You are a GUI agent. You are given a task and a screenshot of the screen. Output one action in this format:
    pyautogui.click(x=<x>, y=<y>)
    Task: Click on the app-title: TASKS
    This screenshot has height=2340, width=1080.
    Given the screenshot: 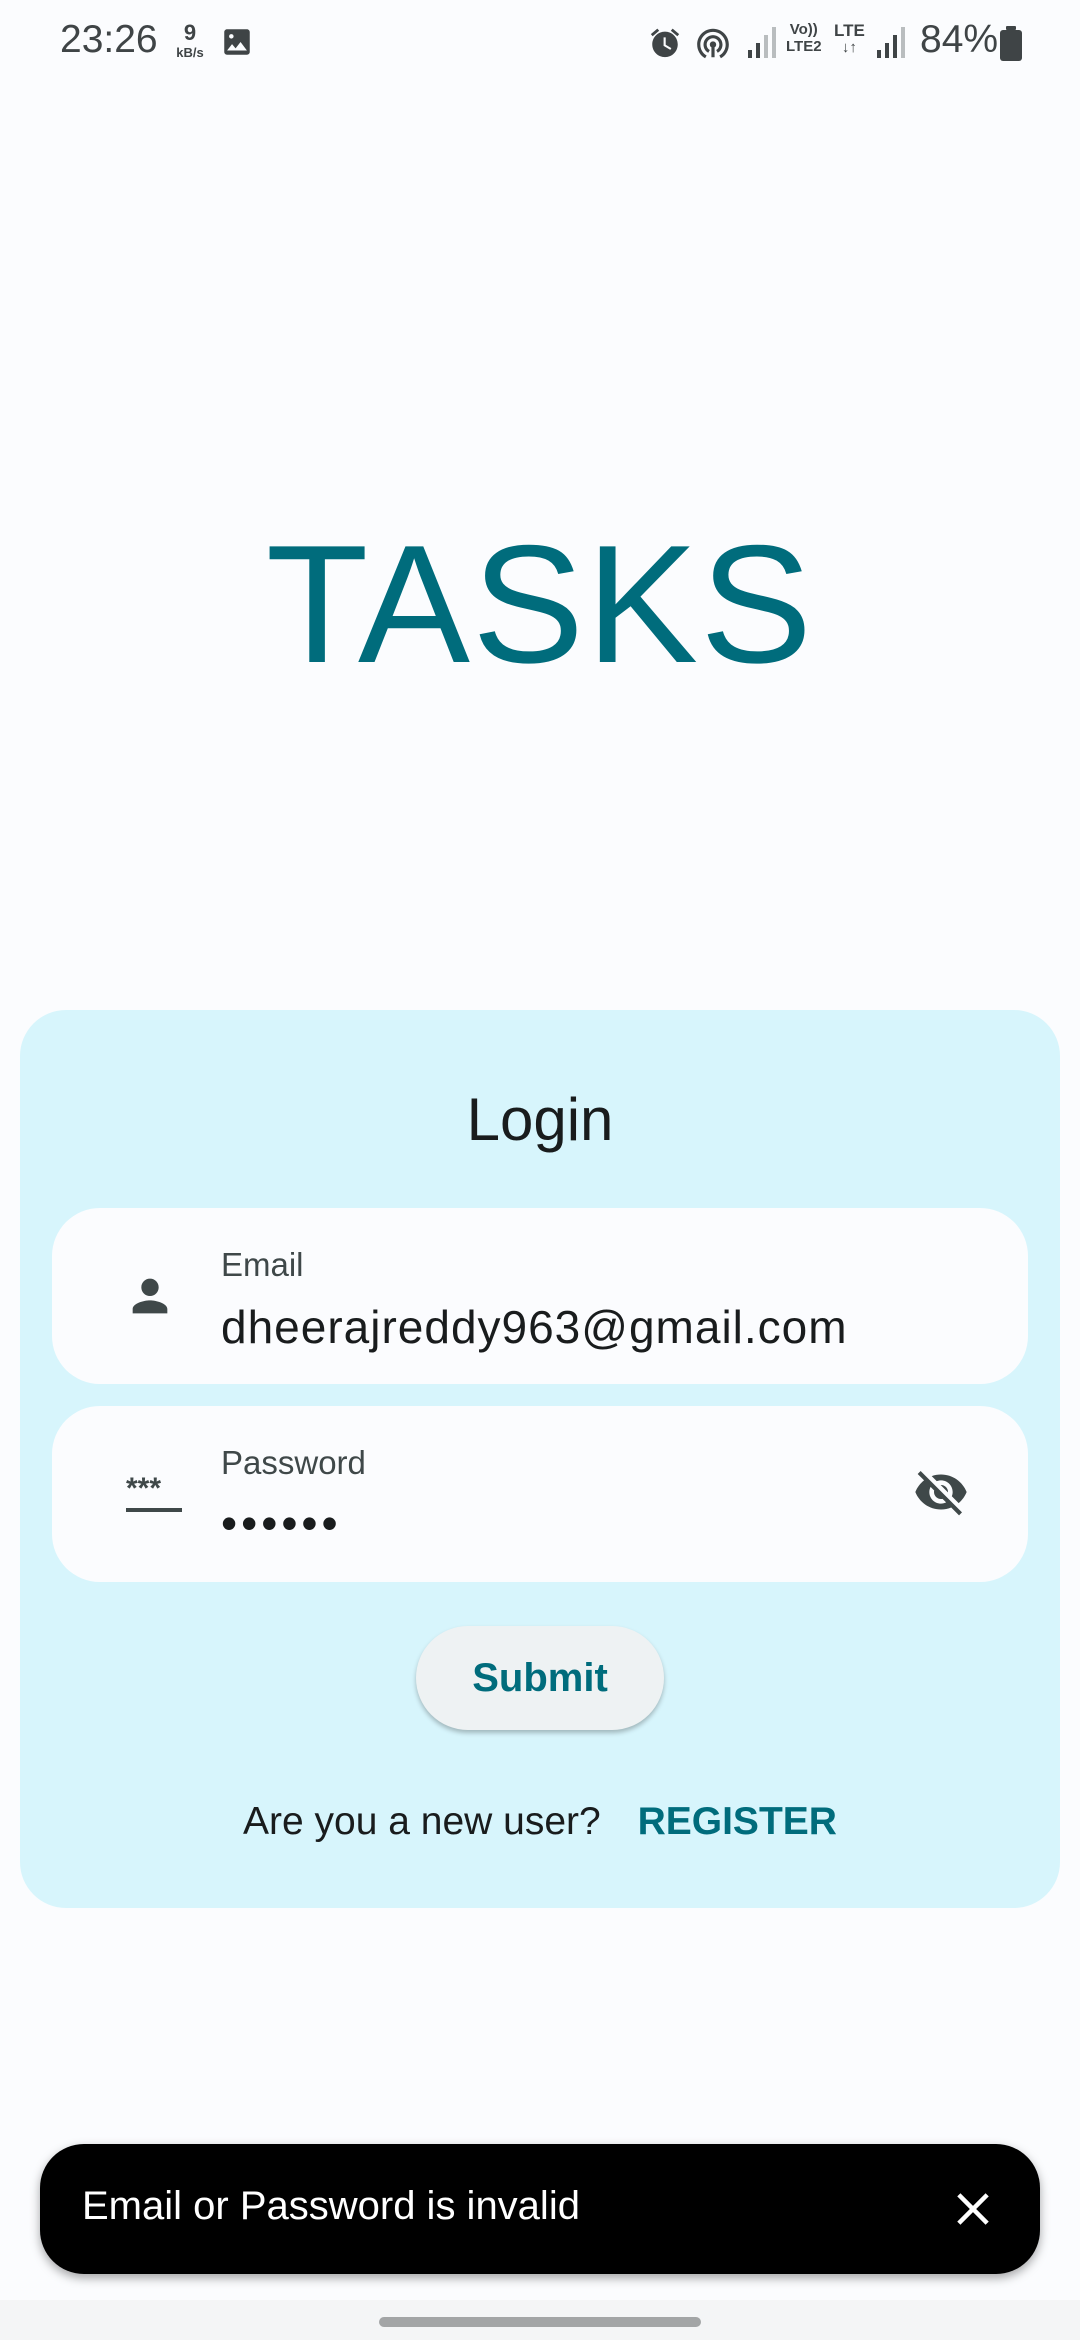 What is the action you would take?
    pyautogui.click(x=540, y=604)
    